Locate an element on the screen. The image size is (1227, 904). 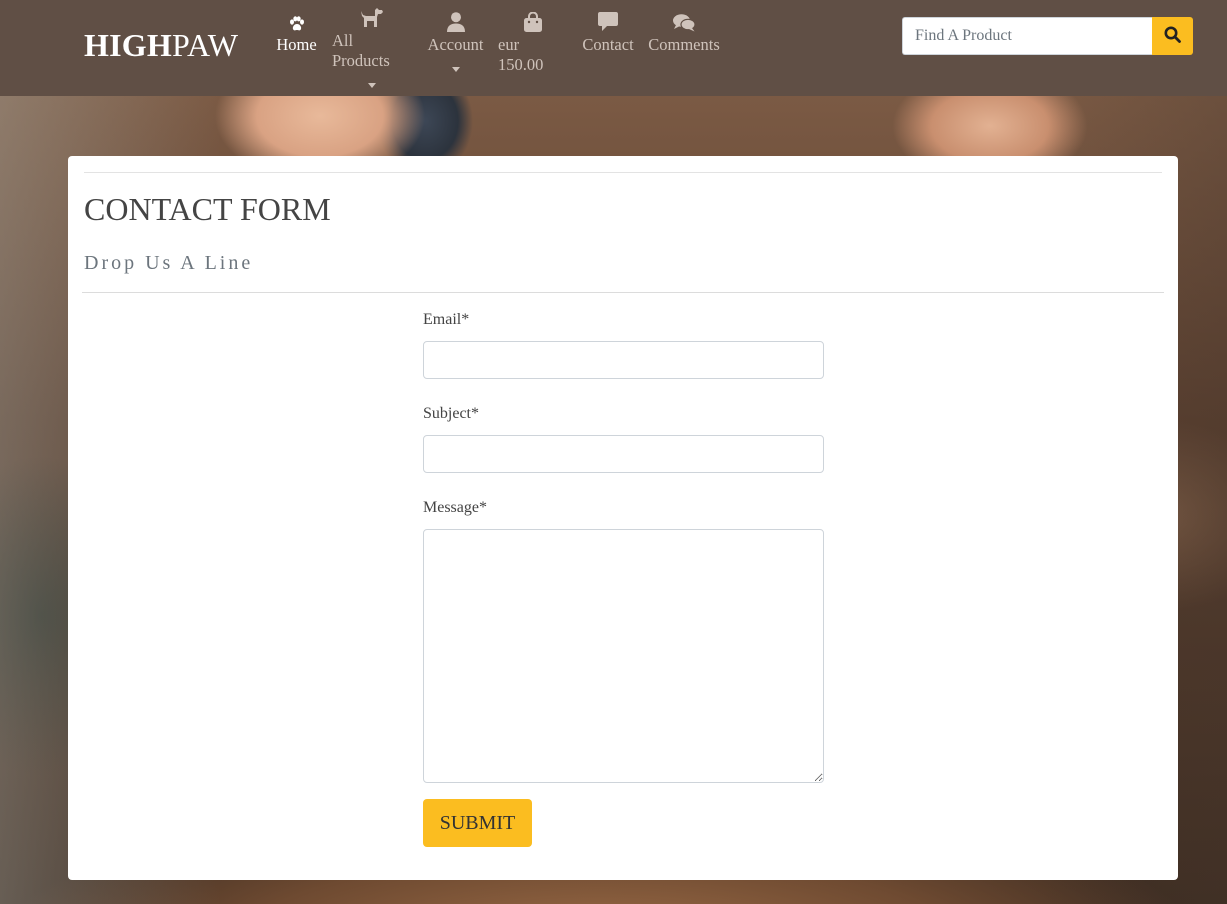
nav-item-contact: Contact is located at coordinates (608, 43).